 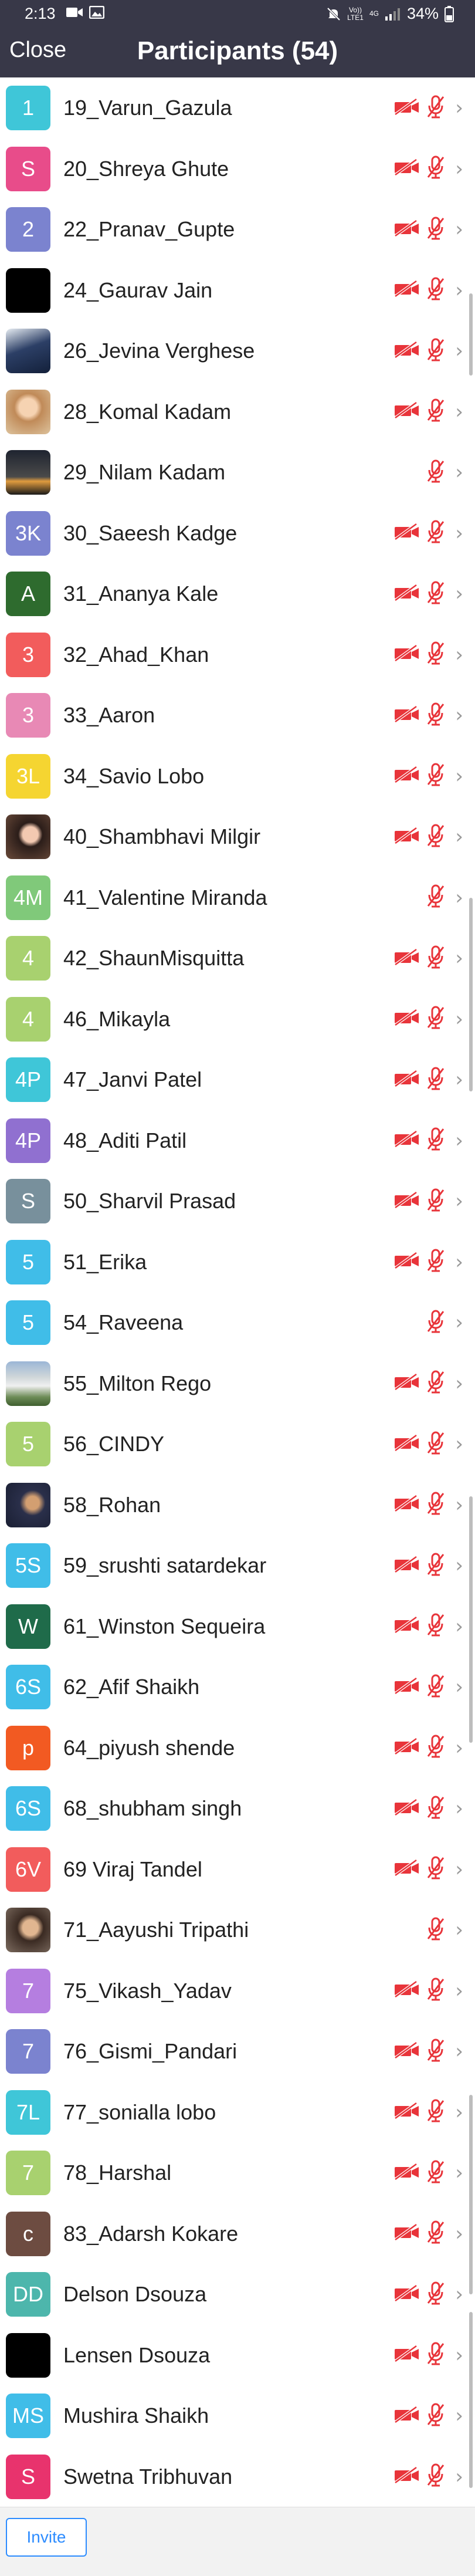 What do you see at coordinates (238, 654) in the screenshot?
I see `participant-row: 3 32_Ahad_Khan ›` at bounding box center [238, 654].